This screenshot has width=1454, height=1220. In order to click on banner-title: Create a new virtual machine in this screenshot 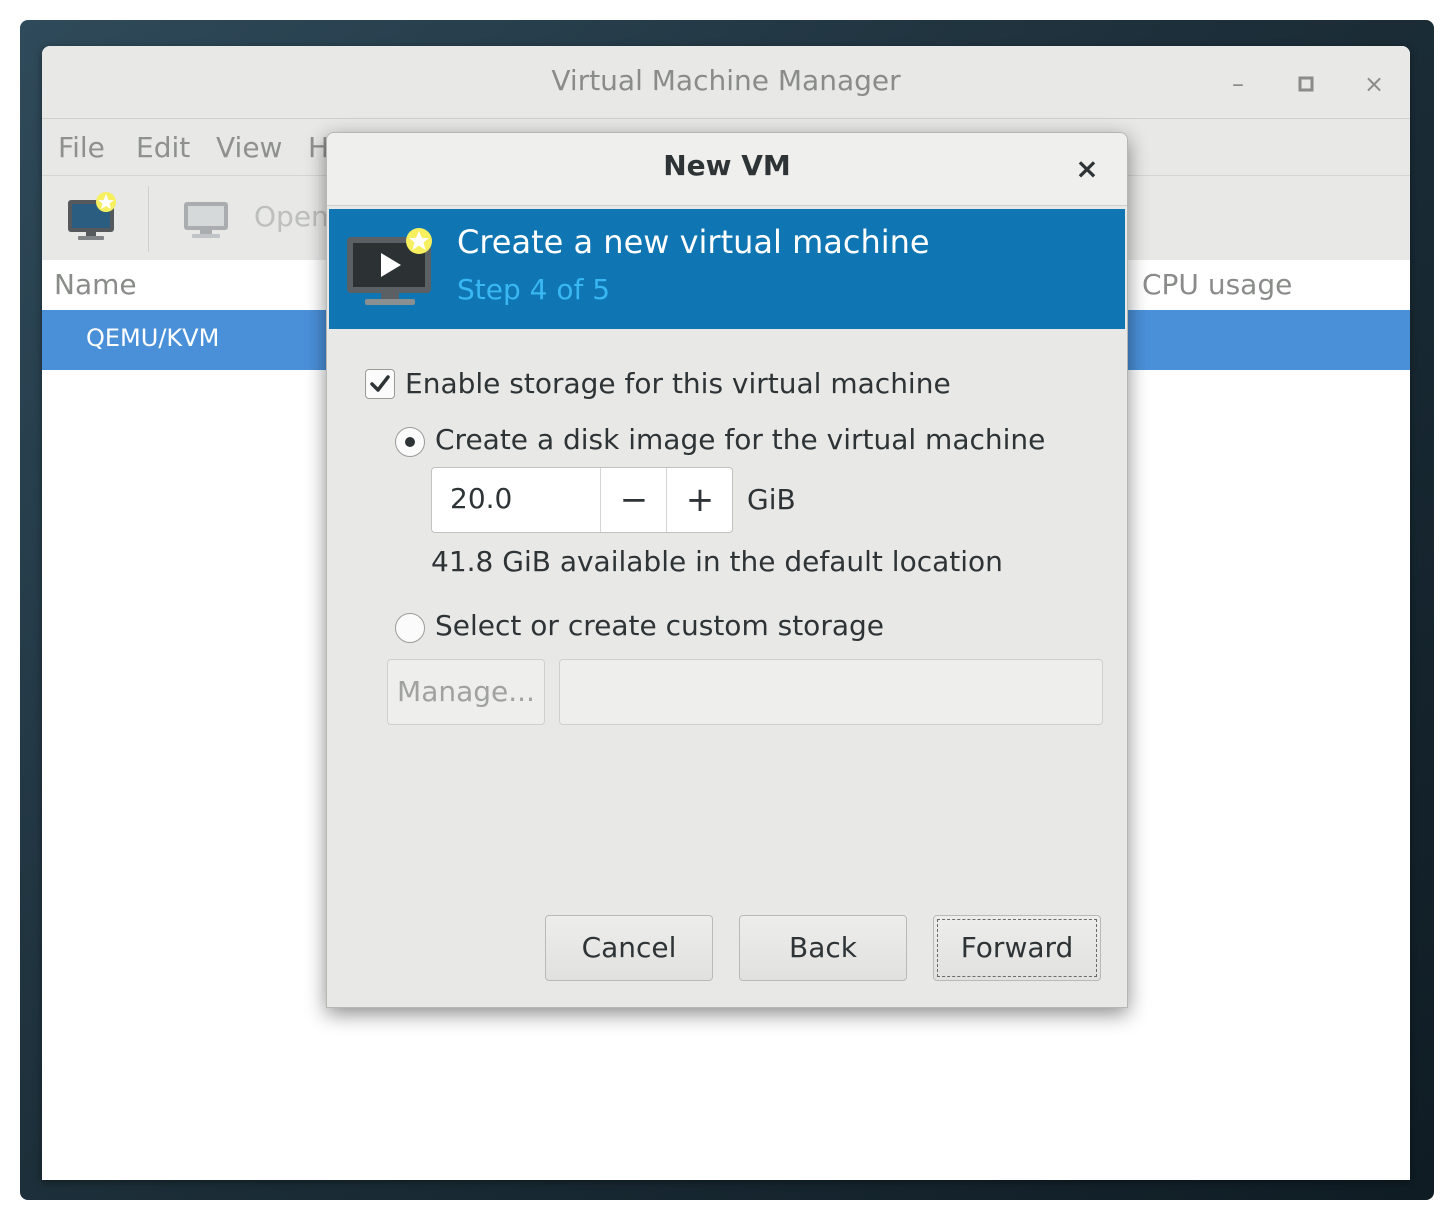, I will do `click(693, 242)`.